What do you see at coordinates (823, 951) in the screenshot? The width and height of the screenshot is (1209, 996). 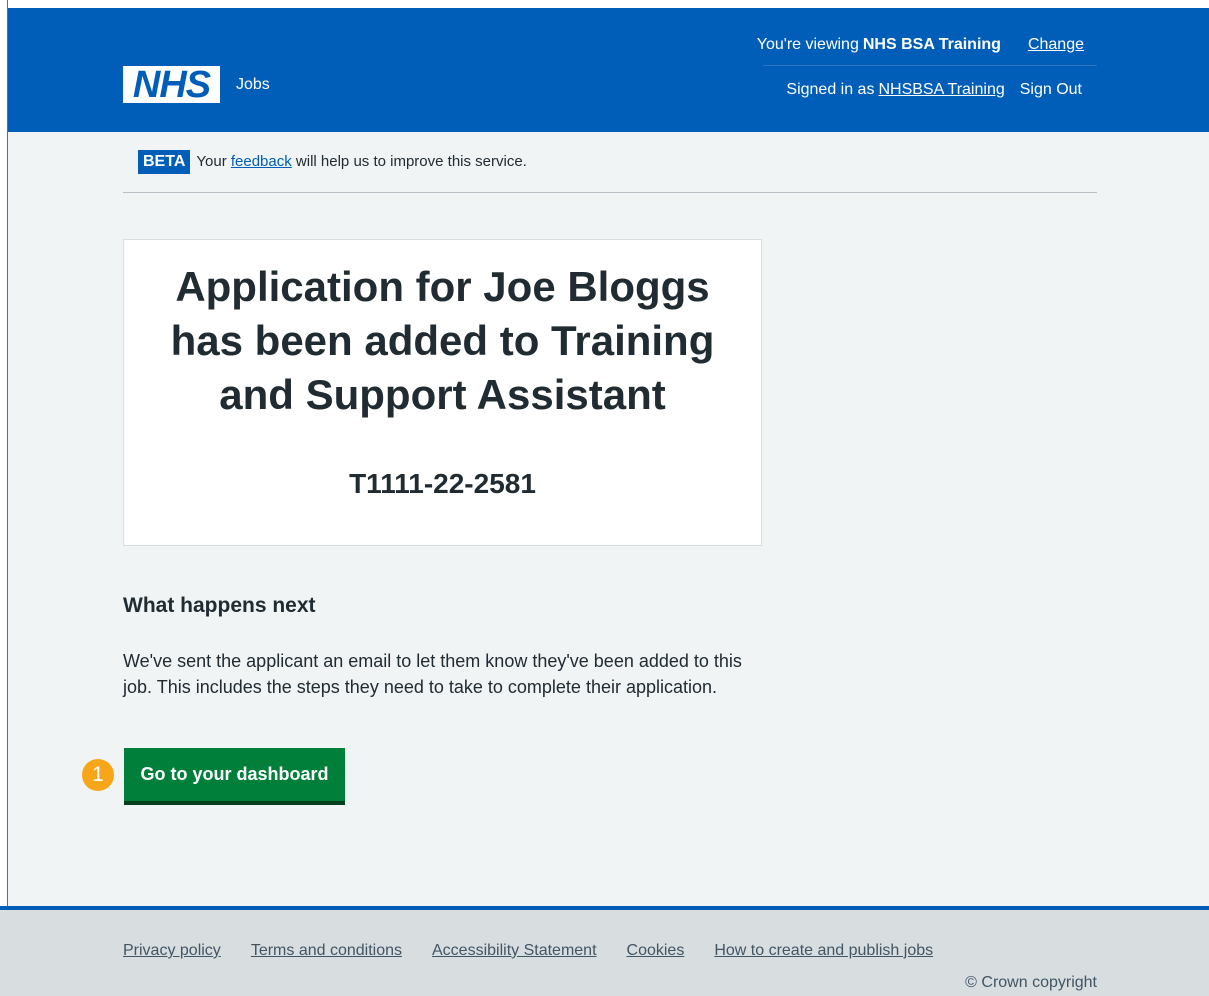 I see `footer-link-how-to-publish: How to create and publish jobs` at bounding box center [823, 951].